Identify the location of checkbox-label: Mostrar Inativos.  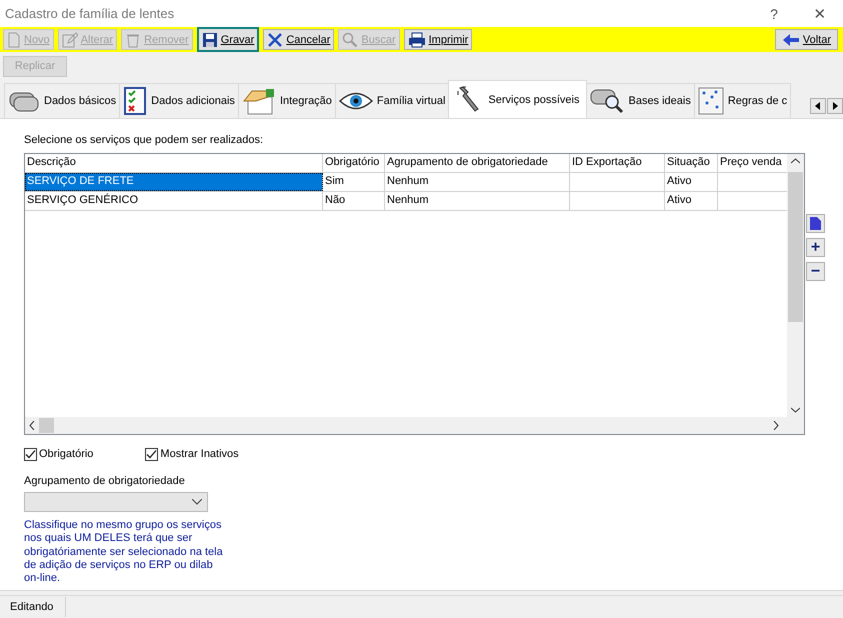
(199, 454).